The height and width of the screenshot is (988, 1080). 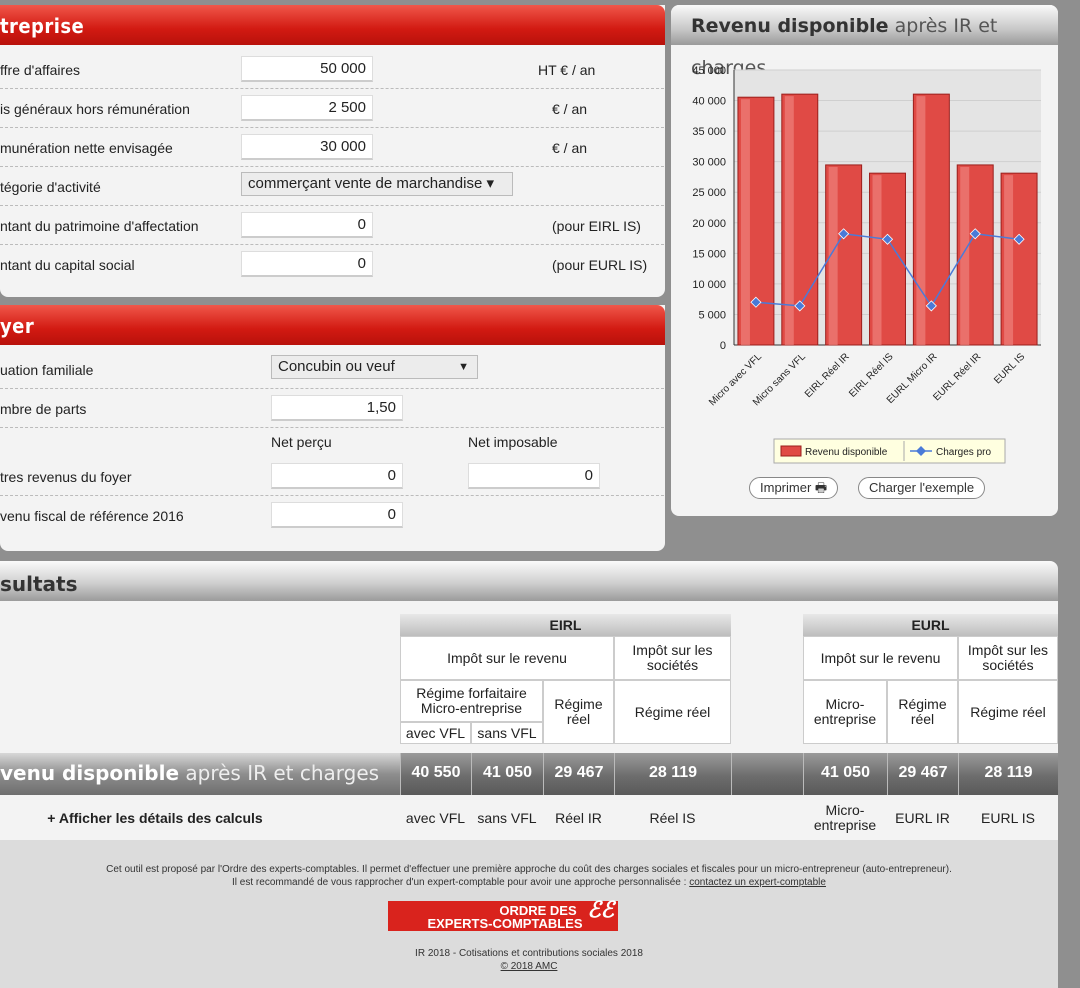 What do you see at coordinates (435, 774) in the screenshot?
I see `rd-value-micro-avec-vfl: 40 550` at bounding box center [435, 774].